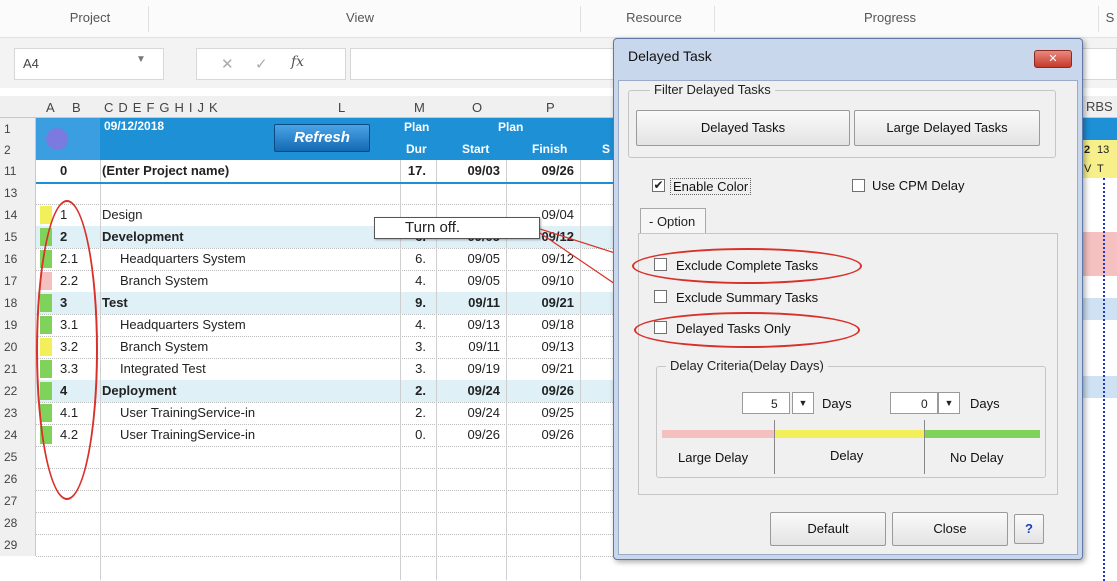 The width and height of the screenshot is (1117, 581). What do you see at coordinates (654, 17) in the screenshot?
I see `ribbon-group-resource: Resource` at bounding box center [654, 17].